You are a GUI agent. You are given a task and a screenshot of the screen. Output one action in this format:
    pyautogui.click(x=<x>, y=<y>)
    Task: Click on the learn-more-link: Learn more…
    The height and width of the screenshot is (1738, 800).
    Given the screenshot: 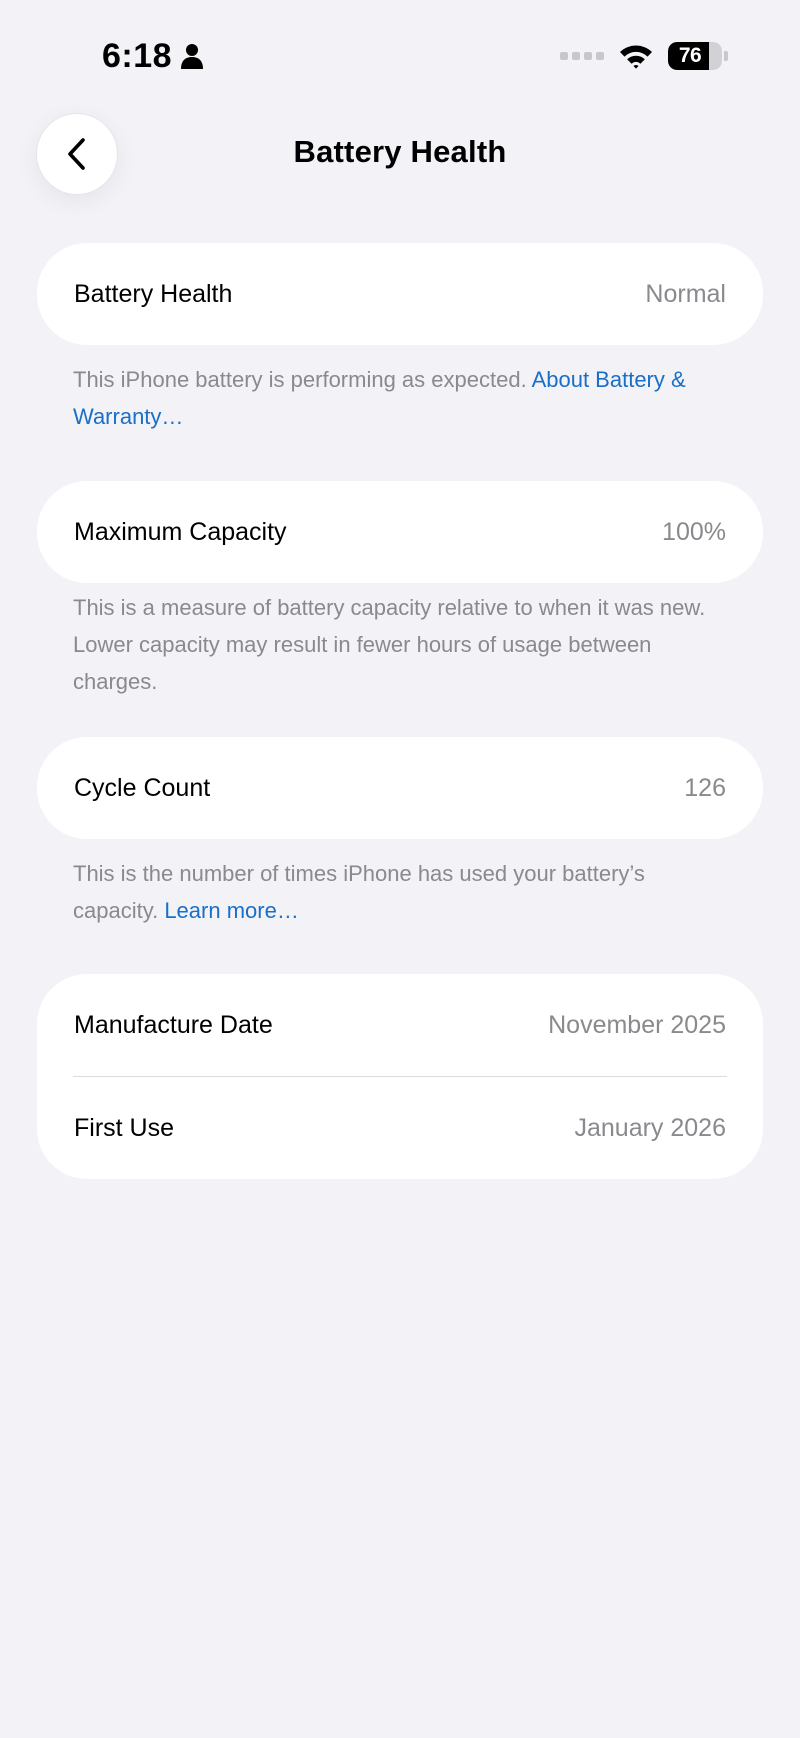 What is the action you would take?
    pyautogui.click(x=231, y=910)
    